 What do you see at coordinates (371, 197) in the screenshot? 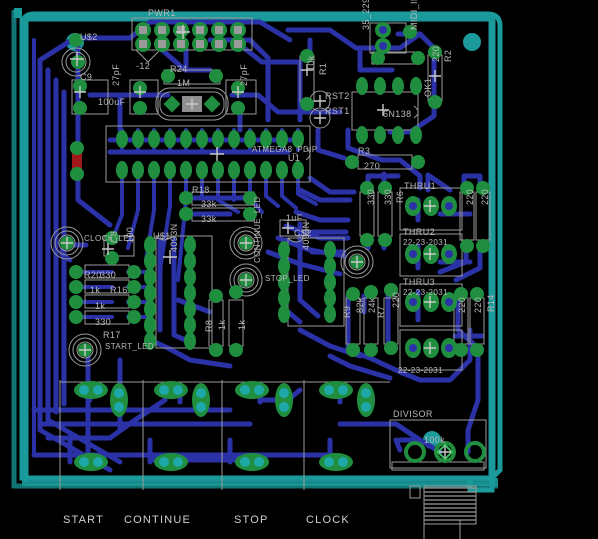
I see `component-label-r5-val: 330` at bounding box center [371, 197].